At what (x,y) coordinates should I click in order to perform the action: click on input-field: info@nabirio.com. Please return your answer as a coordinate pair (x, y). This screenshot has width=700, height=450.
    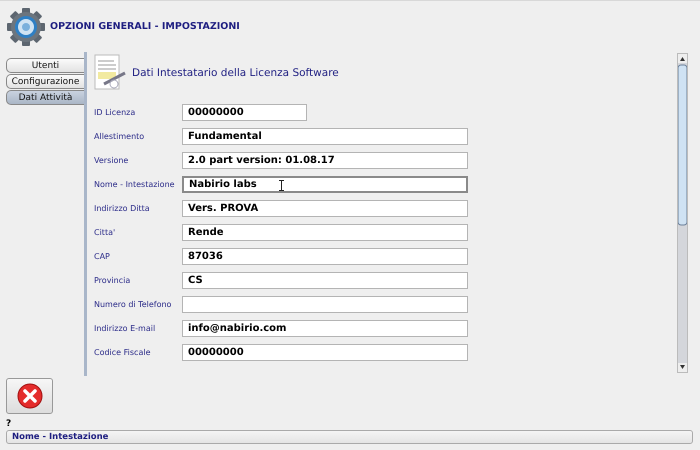
    Looking at the image, I should click on (325, 328).